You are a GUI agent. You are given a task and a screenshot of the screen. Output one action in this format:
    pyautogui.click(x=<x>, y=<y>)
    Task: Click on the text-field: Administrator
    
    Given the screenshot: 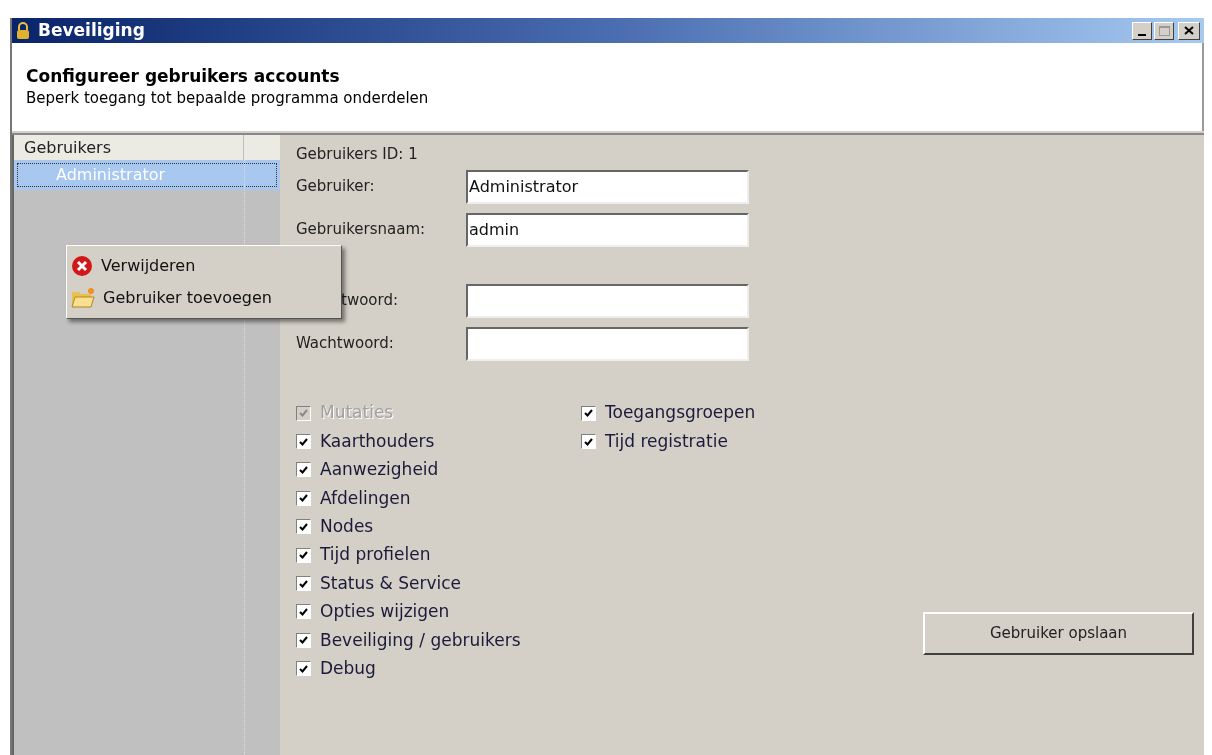 What is the action you would take?
    pyautogui.click(x=607, y=186)
    